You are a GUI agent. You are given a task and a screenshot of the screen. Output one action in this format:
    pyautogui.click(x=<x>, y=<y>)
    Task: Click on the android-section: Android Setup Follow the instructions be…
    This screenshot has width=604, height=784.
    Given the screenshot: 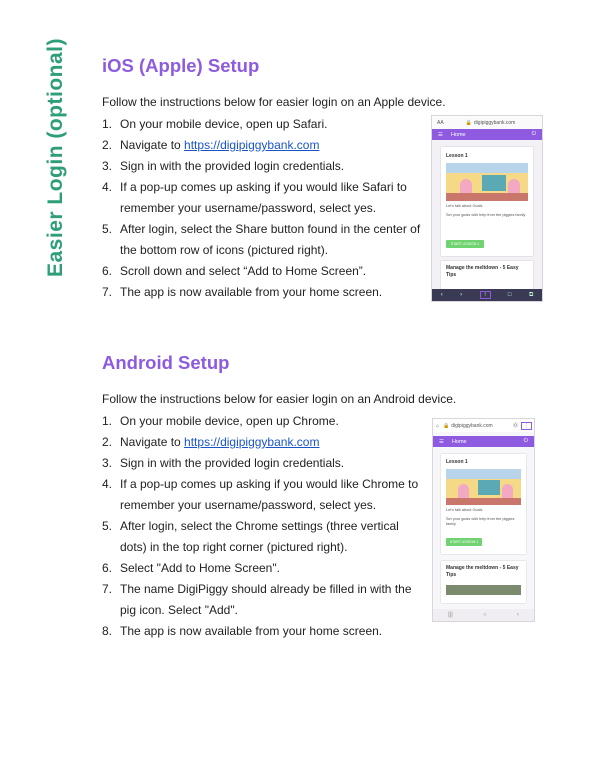 What is the action you would take?
    pyautogui.click(x=337, y=379)
    